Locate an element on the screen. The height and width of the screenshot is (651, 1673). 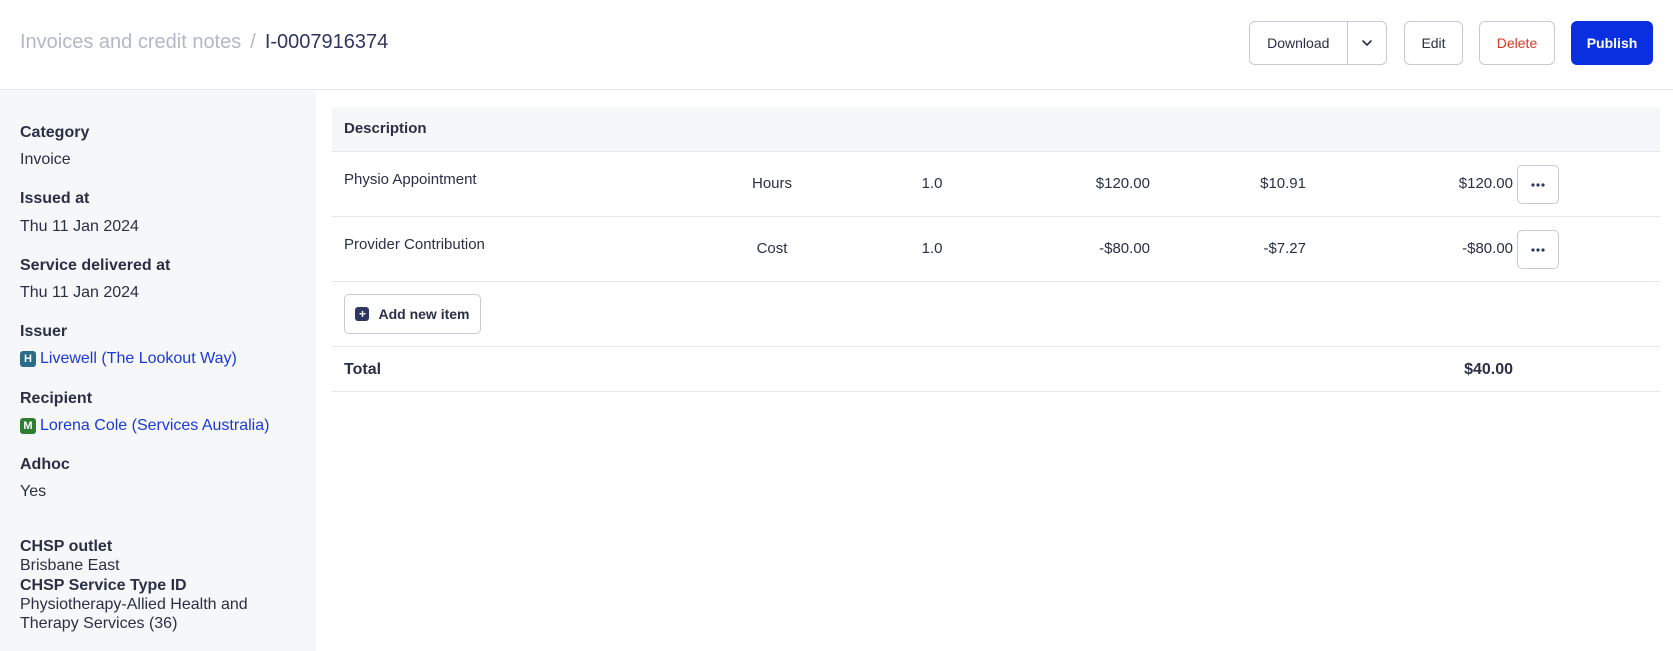
download-options-button is located at coordinates (1366, 43).